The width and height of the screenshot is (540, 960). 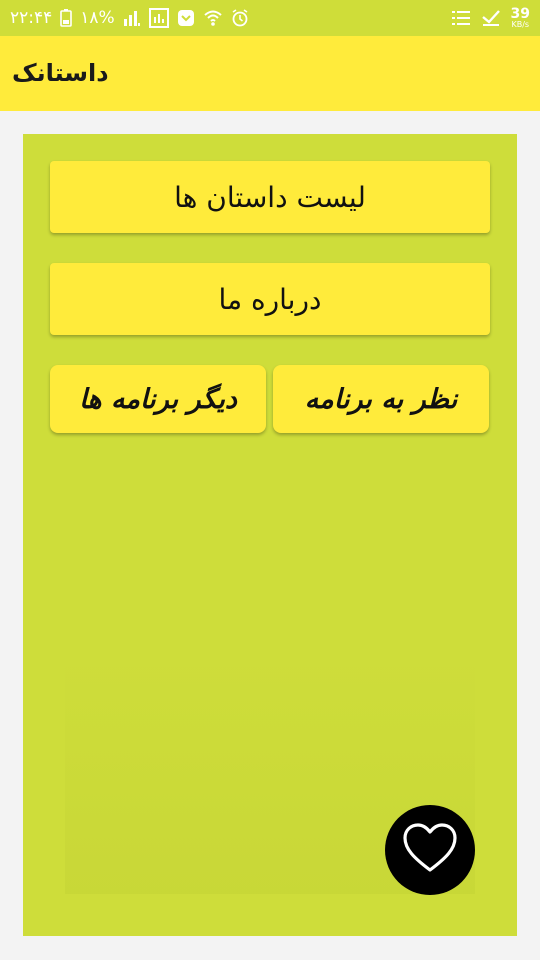 I want to click on other-apps-button: دیگر برنامه ها, so click(x=158, y=399).